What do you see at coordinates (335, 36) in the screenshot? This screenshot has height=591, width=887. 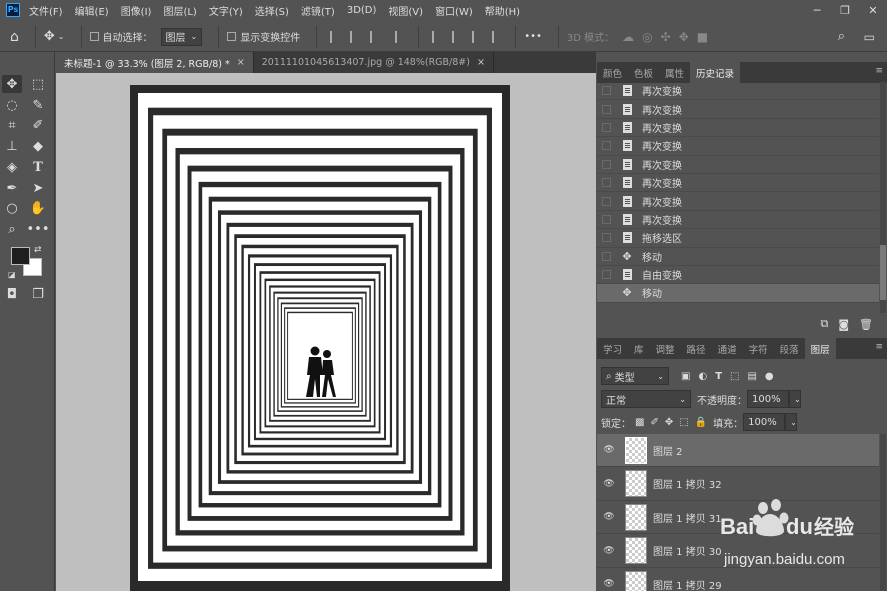 I see `align-left-icon` at bounding box center [335, 36].